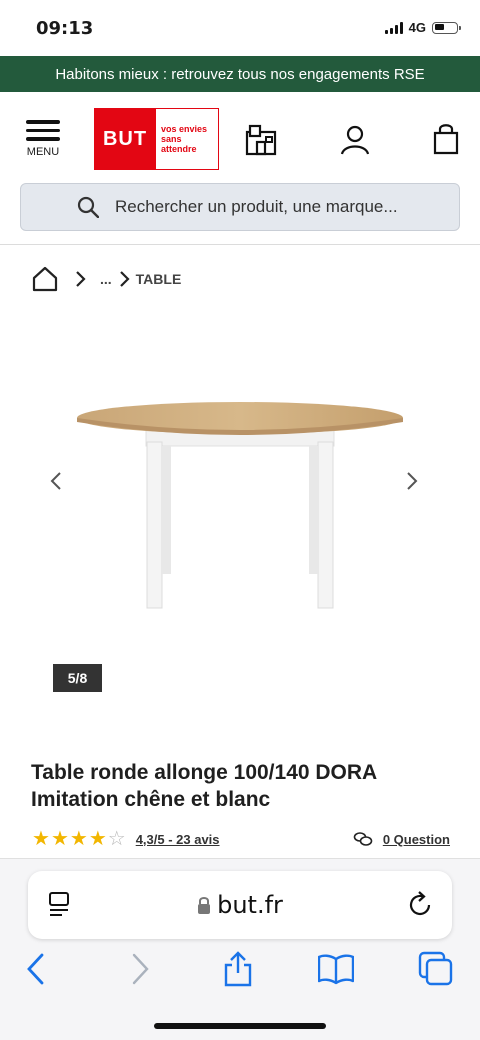 Image resolution: width=480 pixels, height=1040 pixels. I want to click on star-rating: ★ ★ ★ ★ ☆, so click(79, 839).